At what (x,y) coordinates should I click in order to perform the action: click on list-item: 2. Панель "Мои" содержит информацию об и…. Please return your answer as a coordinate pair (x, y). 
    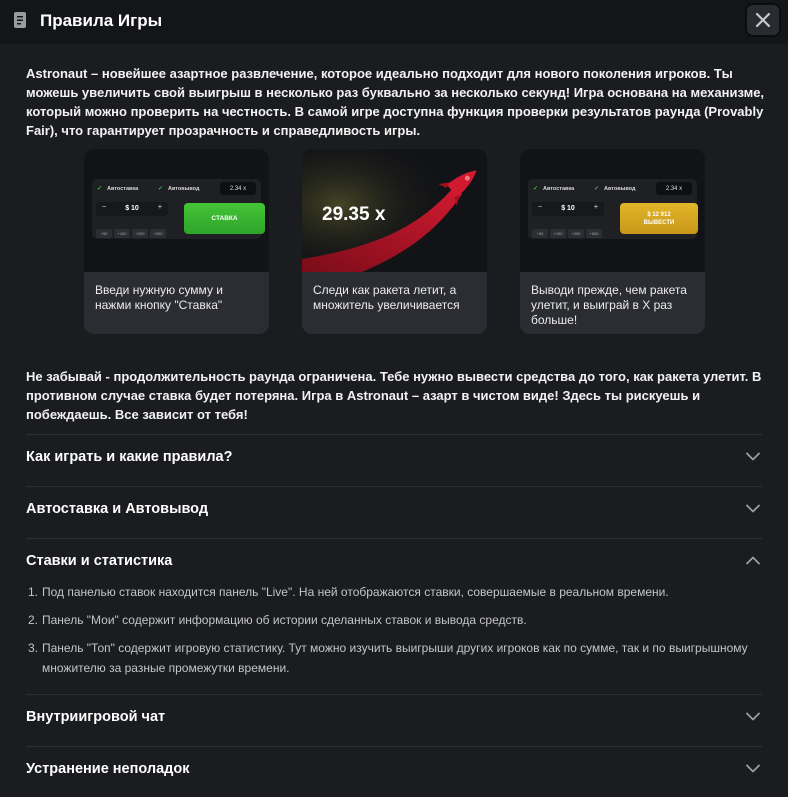
    Looking at the image, I should click on (394, 620).